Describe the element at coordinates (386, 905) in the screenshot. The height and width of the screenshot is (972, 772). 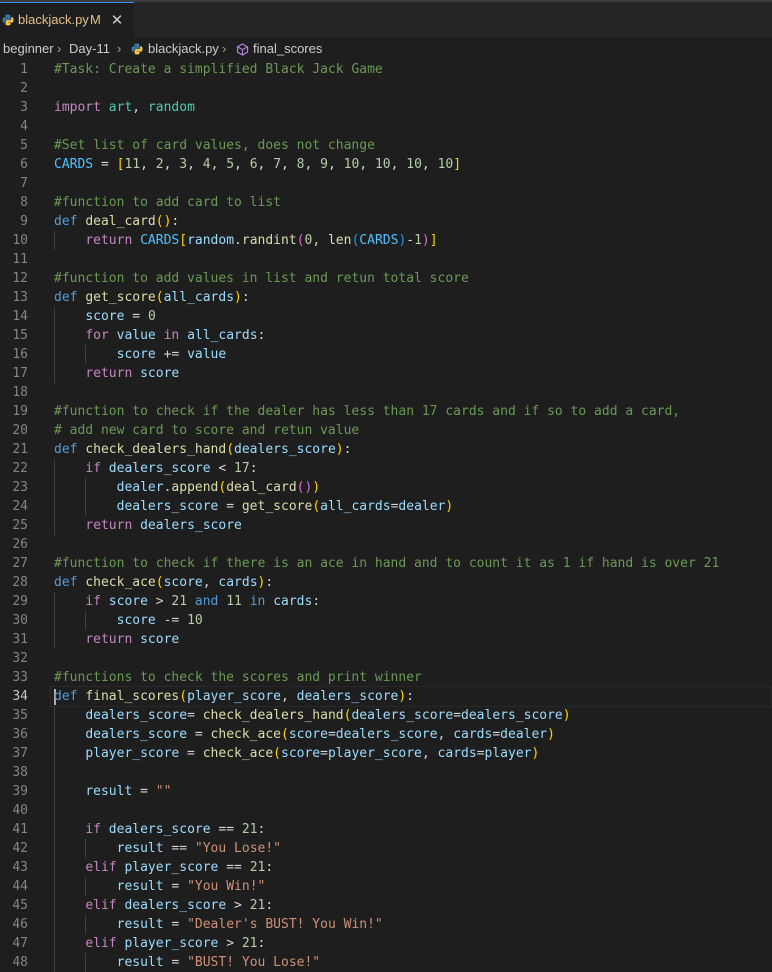
I see `code-line: 45 elif dealers_score > 21:` at that location.